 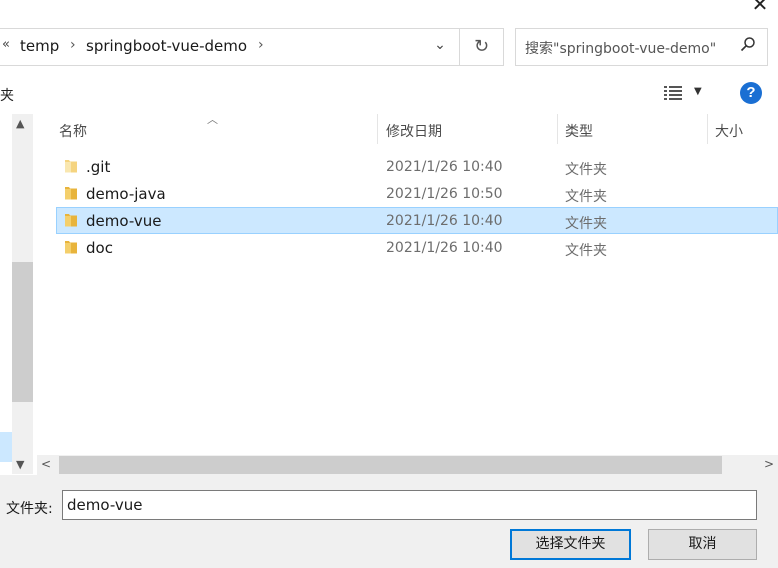 What do you see at coordinates (20, 123) in the screenshot?
I see `scroll-up-icon: ▲` at bounding box center [20, 123].